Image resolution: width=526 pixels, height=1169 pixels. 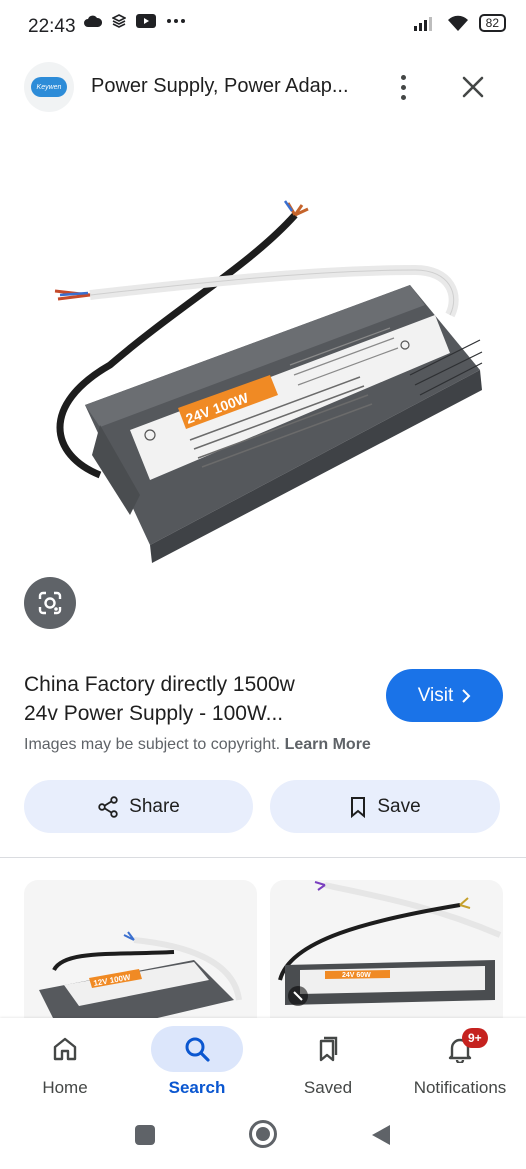 I want to click on status-system-icons: 82, so click(x=459, y=23).